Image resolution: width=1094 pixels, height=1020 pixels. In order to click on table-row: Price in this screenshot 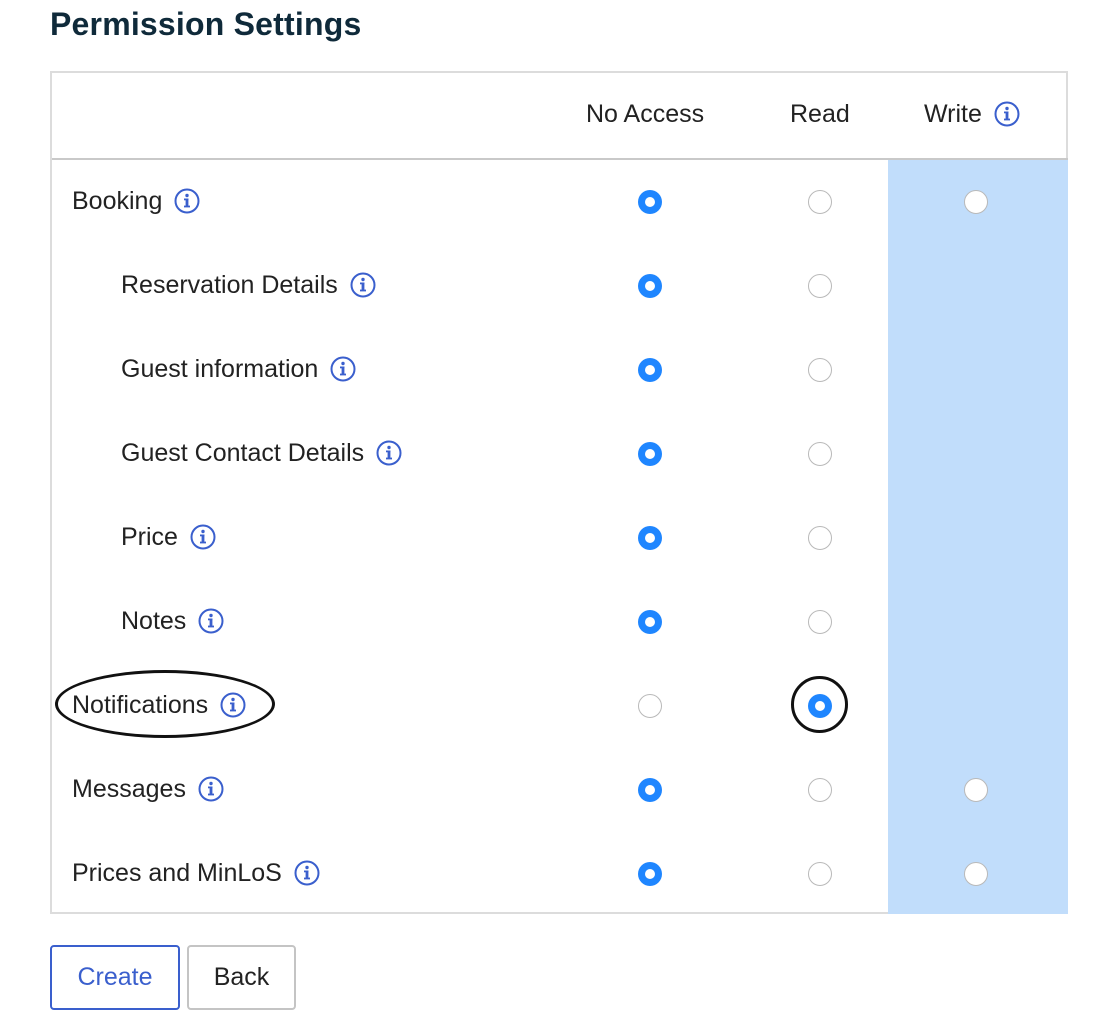, I will do `click(560, 538)`.